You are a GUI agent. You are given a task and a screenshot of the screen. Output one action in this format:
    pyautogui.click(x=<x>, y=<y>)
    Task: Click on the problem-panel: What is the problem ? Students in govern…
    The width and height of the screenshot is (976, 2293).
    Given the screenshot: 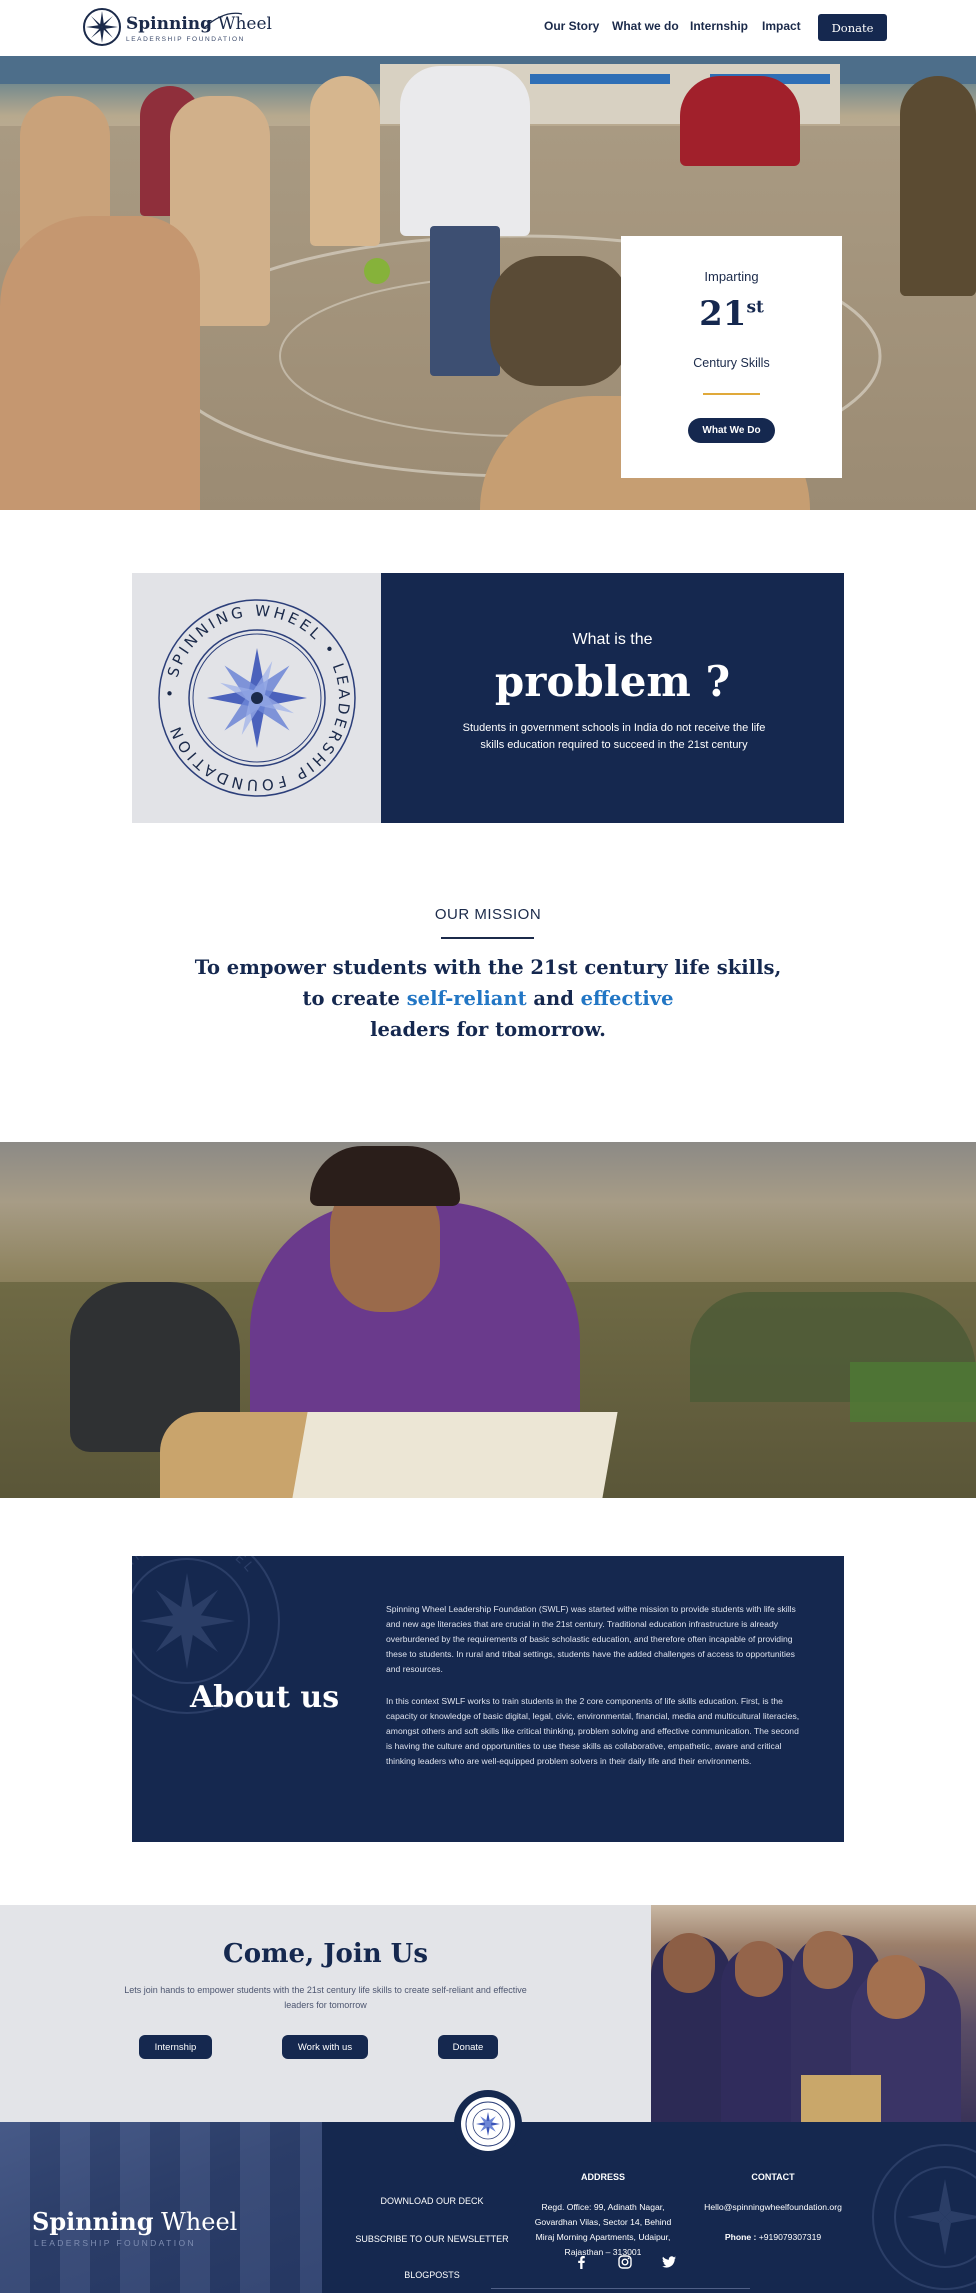 What is the action you would take?
    pyautogui.click(x=612, y=698)
    